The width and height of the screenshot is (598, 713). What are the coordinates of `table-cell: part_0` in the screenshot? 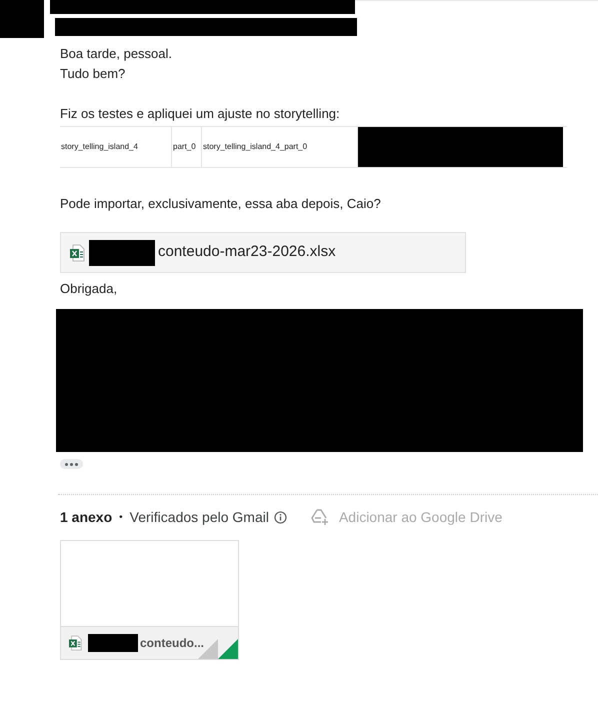 It's located at (187, 147).